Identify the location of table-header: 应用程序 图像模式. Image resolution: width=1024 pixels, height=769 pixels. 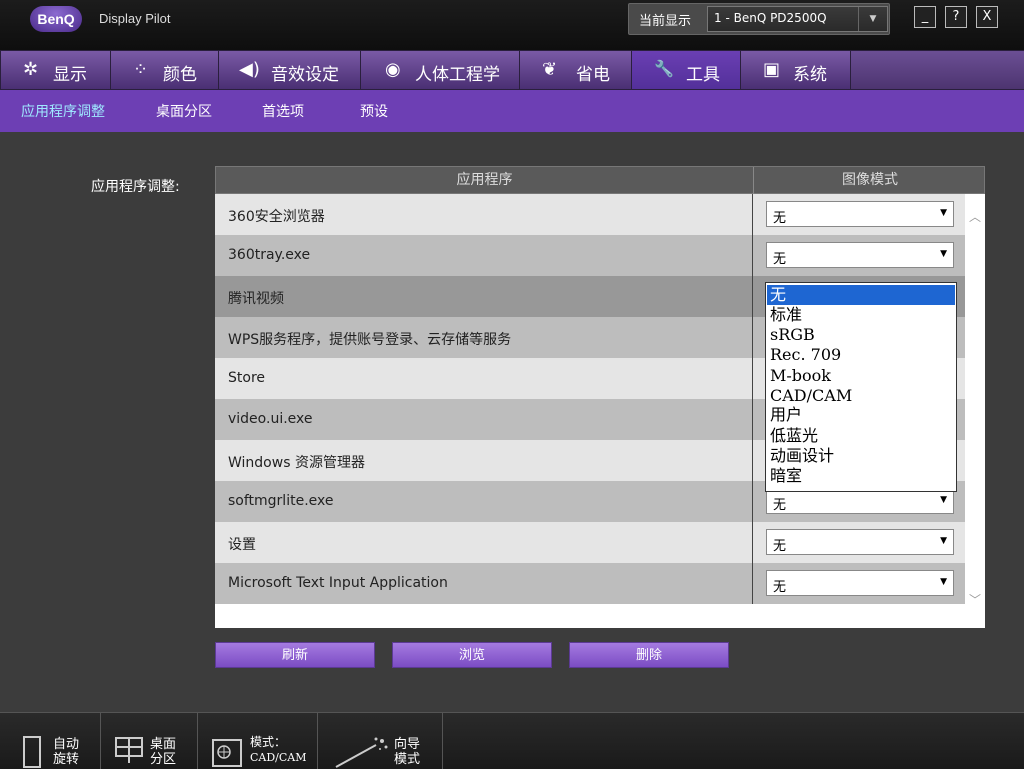
(600, 180).